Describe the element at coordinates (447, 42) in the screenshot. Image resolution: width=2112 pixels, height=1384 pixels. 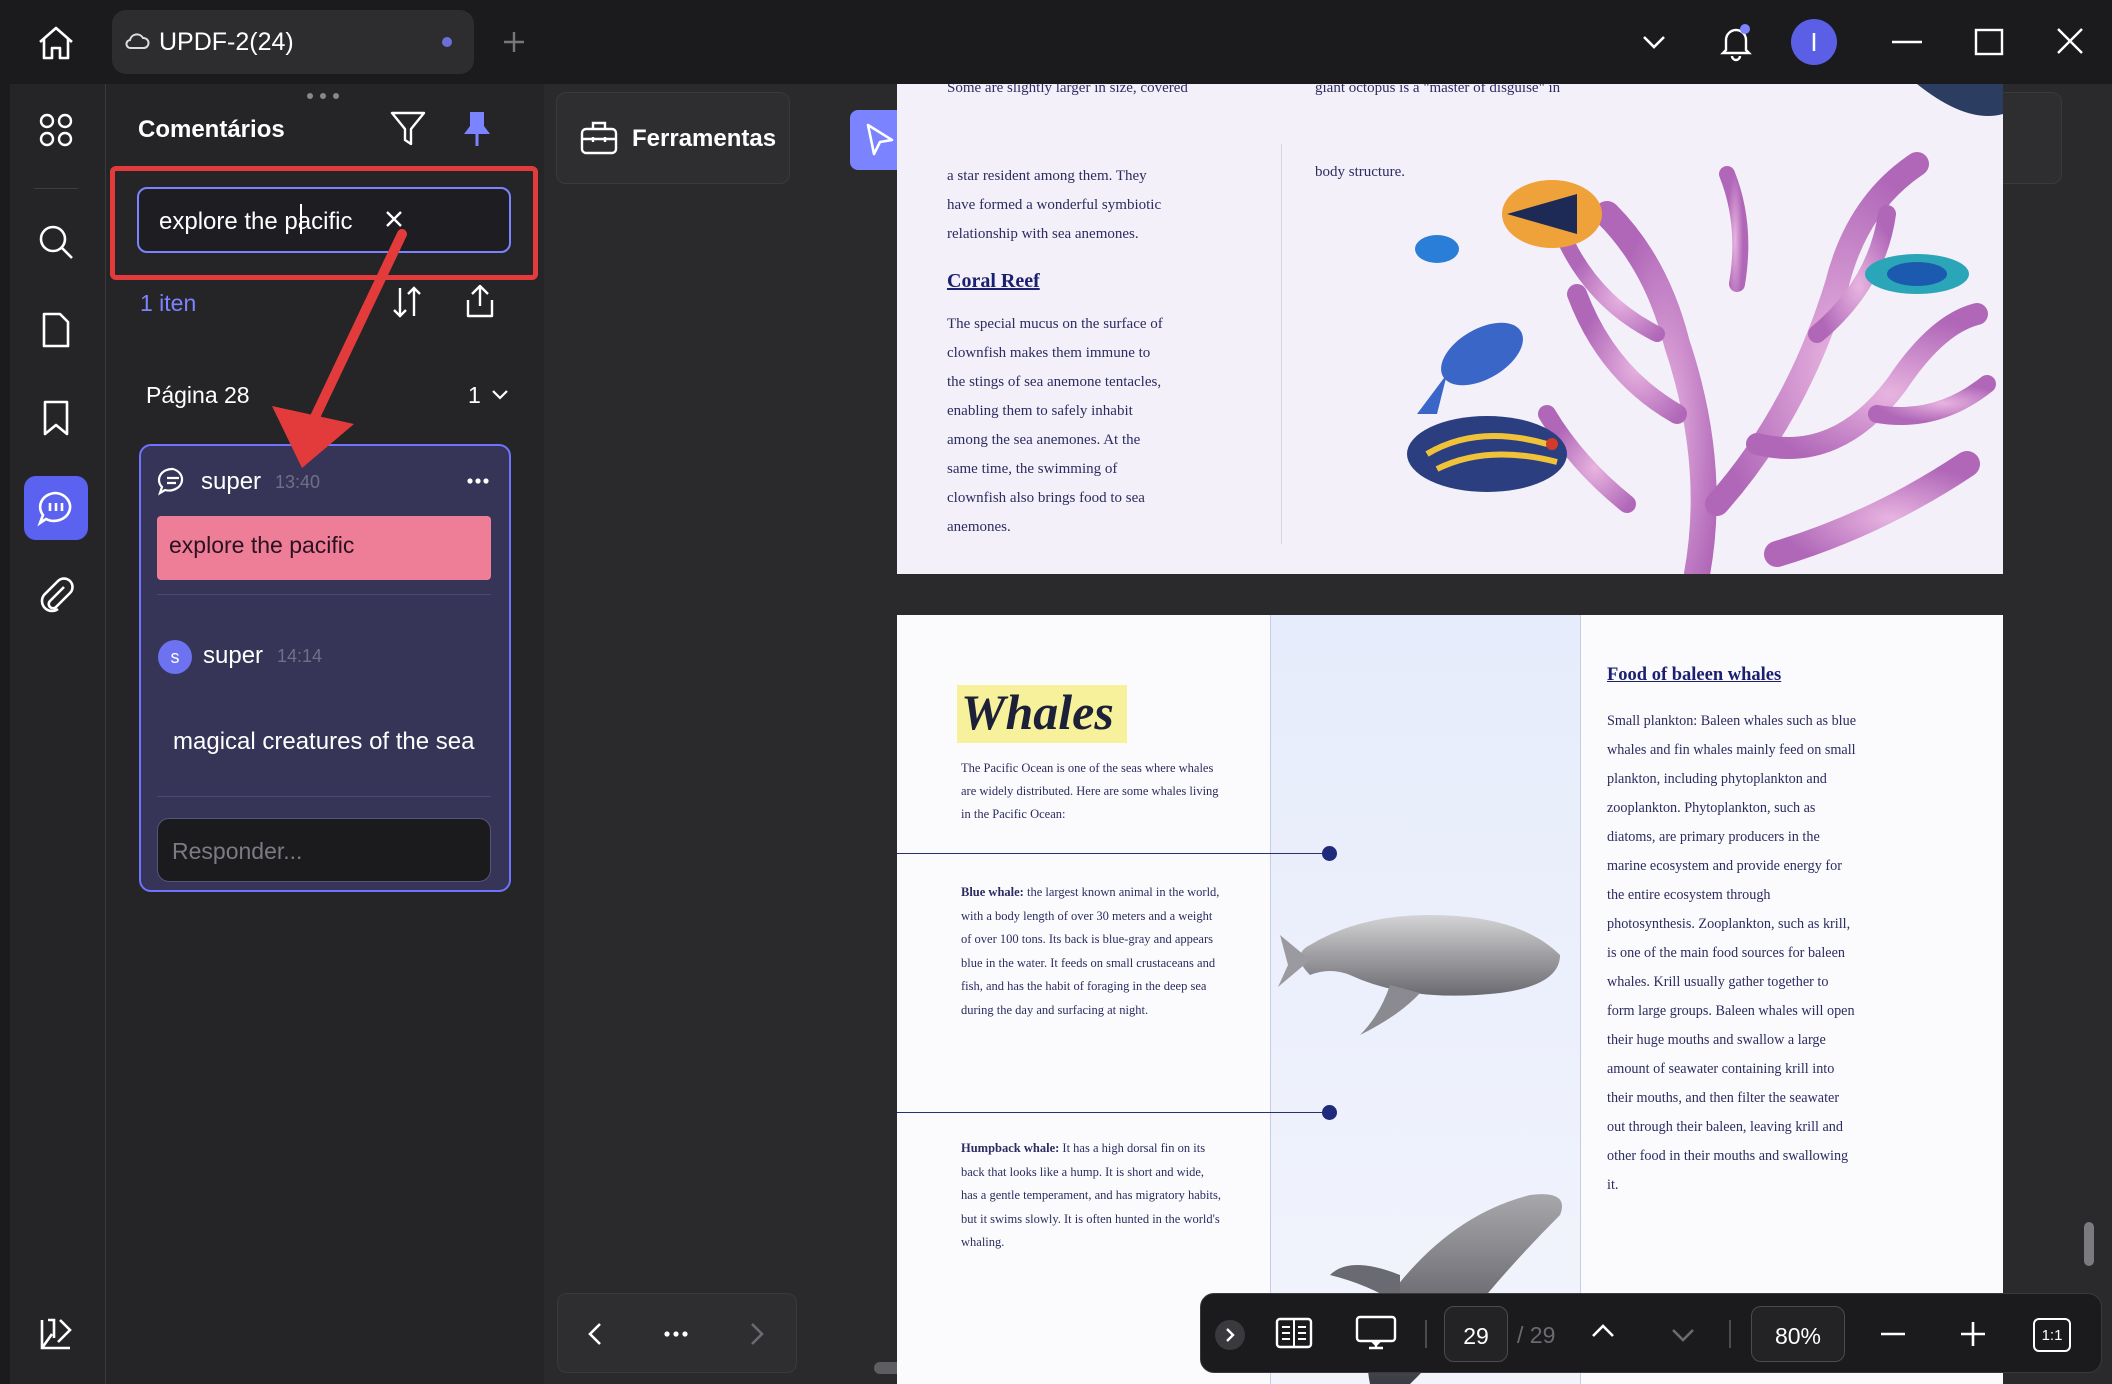
I see `unsaved-dot` at that location.